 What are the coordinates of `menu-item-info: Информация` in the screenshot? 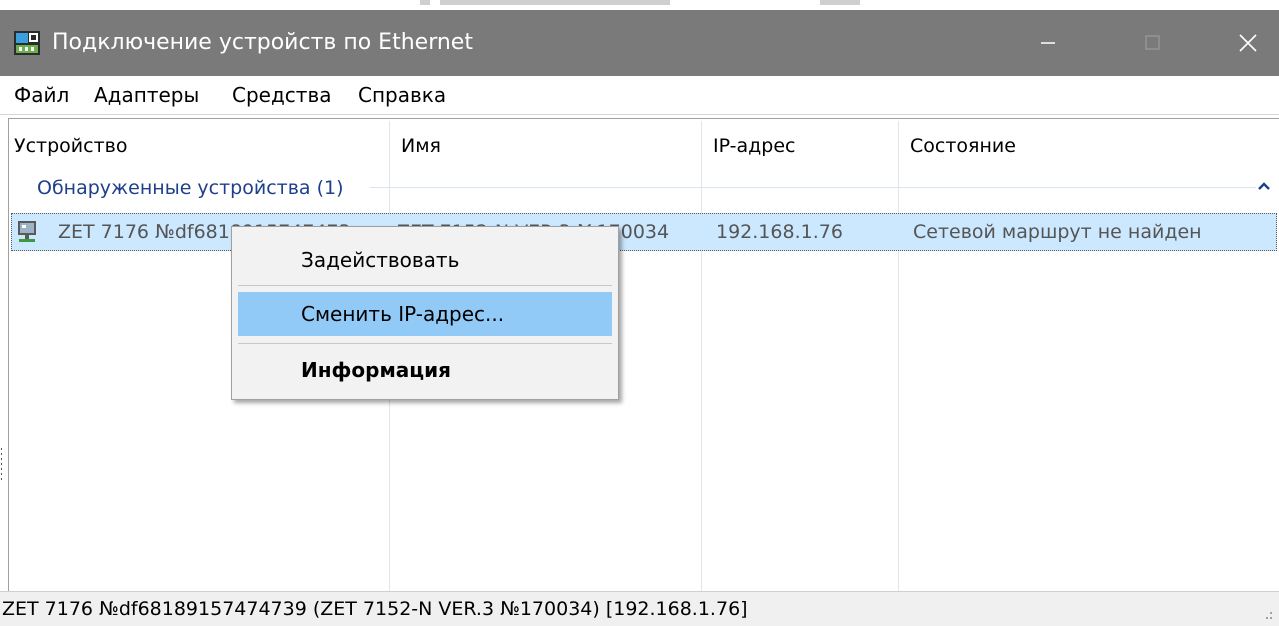 It's located at (425, 370).